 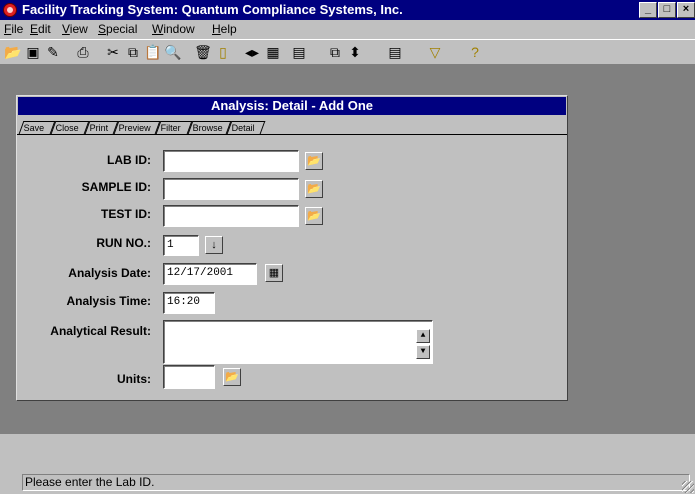 What do you see at coordinates (33, 52) in the screenshot?
I see `save-icon: ▣` at bounding box center [33, 52].